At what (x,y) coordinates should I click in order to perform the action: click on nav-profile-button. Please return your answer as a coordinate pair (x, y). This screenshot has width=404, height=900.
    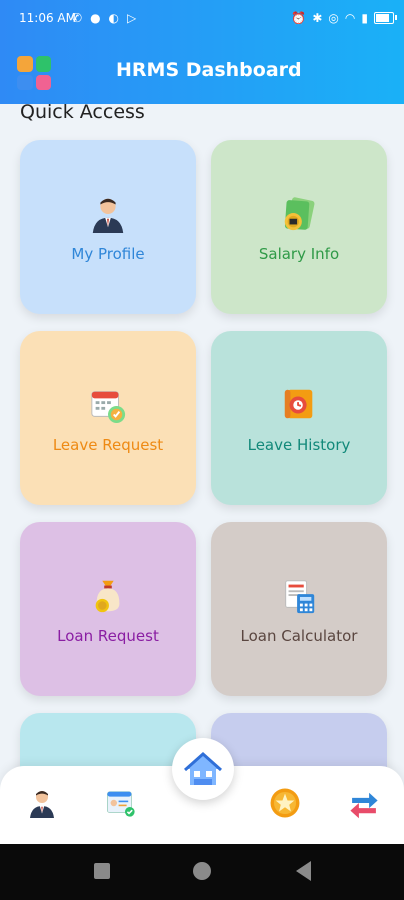
    Looking at the image, I should click on (42, 803).